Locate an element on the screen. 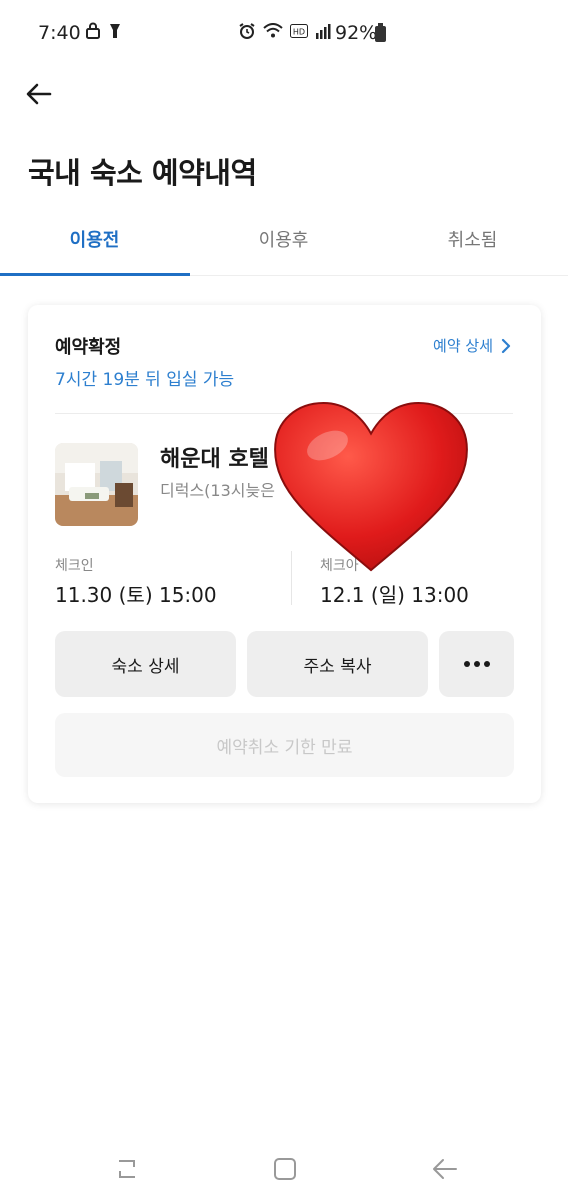 This screenshot has width=568, height=1200. status-left-icons is located at coordinates (104, 30).